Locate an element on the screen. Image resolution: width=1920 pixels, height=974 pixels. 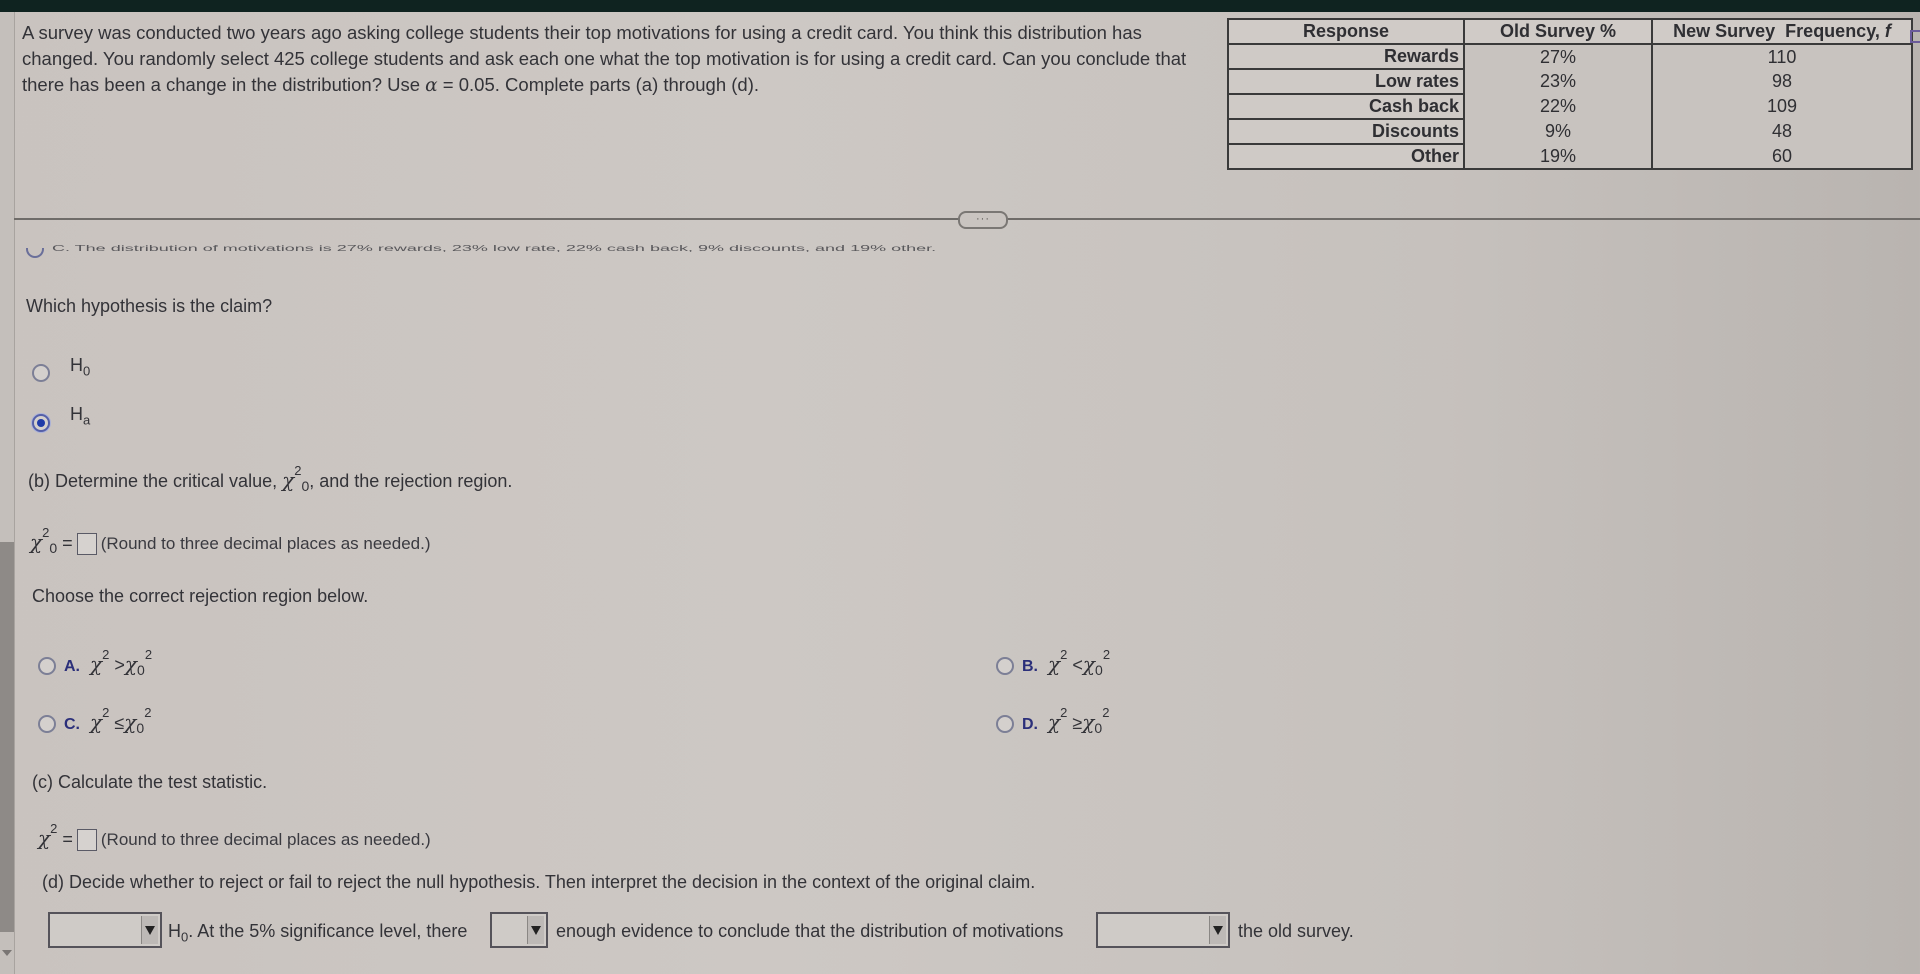
old-percent-cell: 19% is located at coordinates (1558, 157).